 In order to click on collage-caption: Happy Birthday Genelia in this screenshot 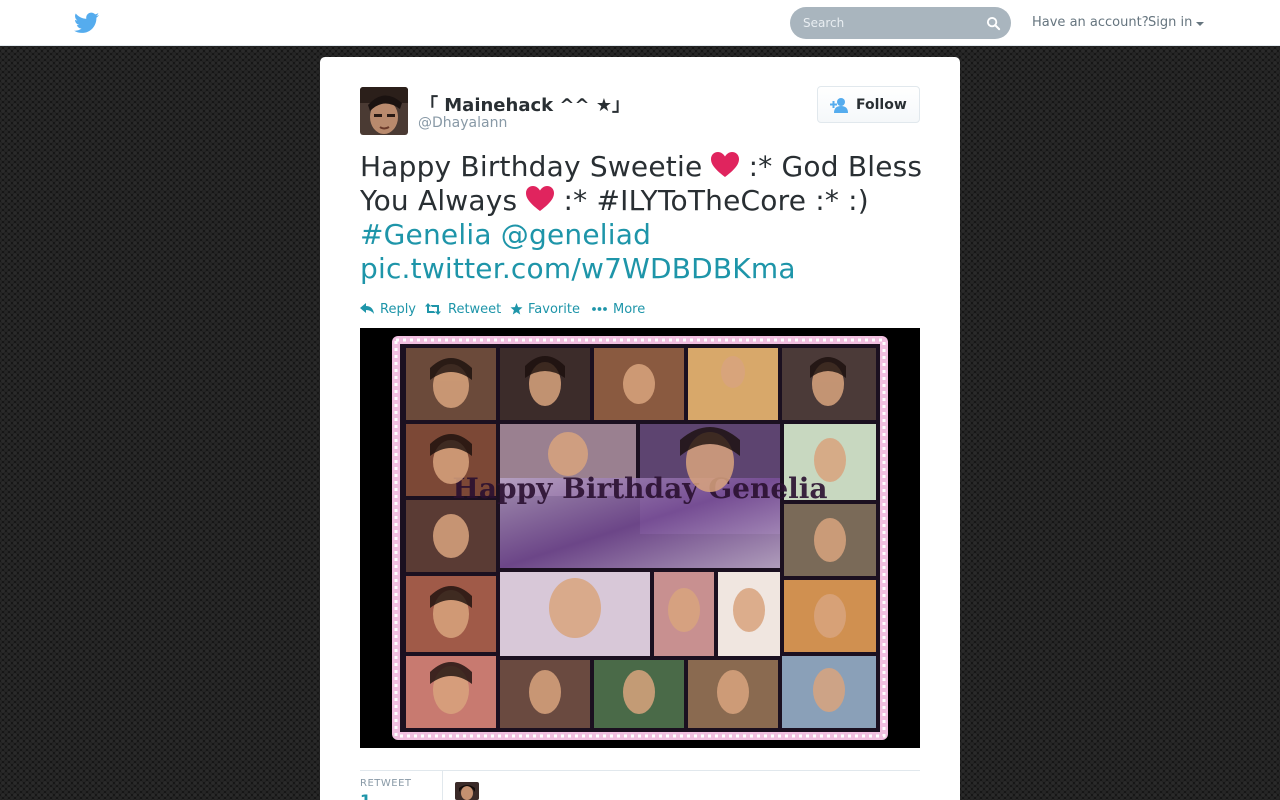, I will do `click(639, 488)`.